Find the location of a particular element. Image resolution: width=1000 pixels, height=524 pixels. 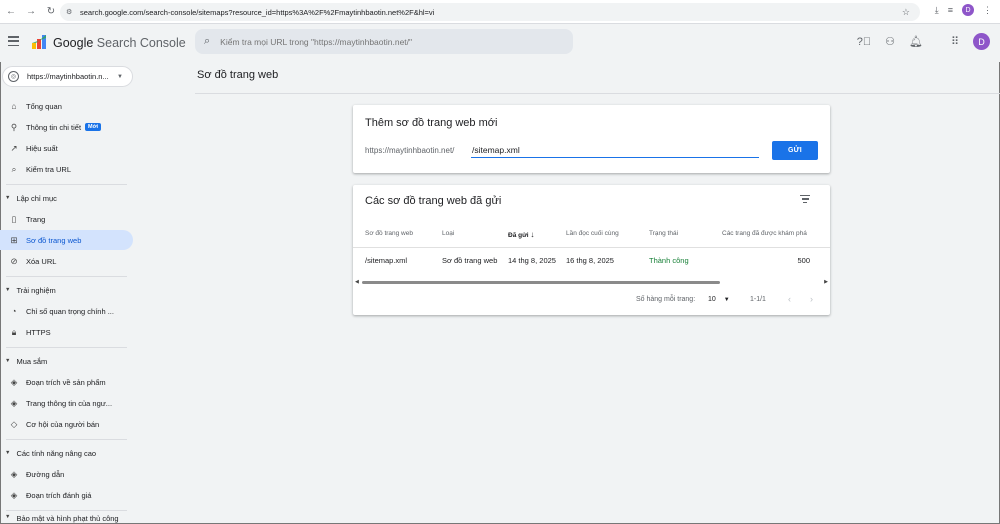

speed-icon: ◔ is located at coordinates (14, 311).